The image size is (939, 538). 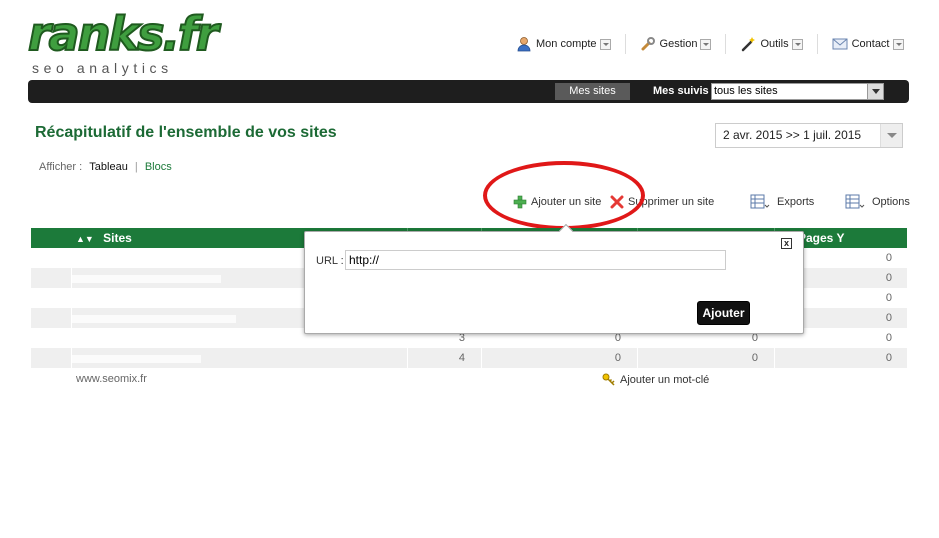 I want to click on nav-mes-sites: Mes sites, so click(x=592, y=91).